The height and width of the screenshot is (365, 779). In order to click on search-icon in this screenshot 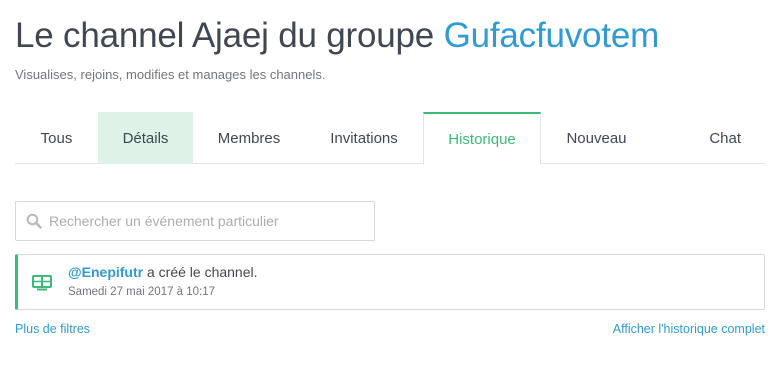, I will do `click(34, 221)`.